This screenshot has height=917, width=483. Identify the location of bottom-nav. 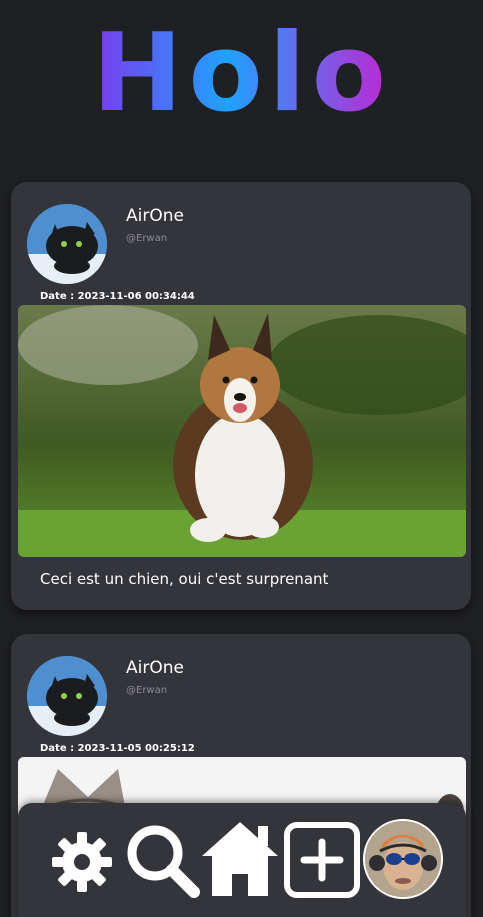
(242, 860).